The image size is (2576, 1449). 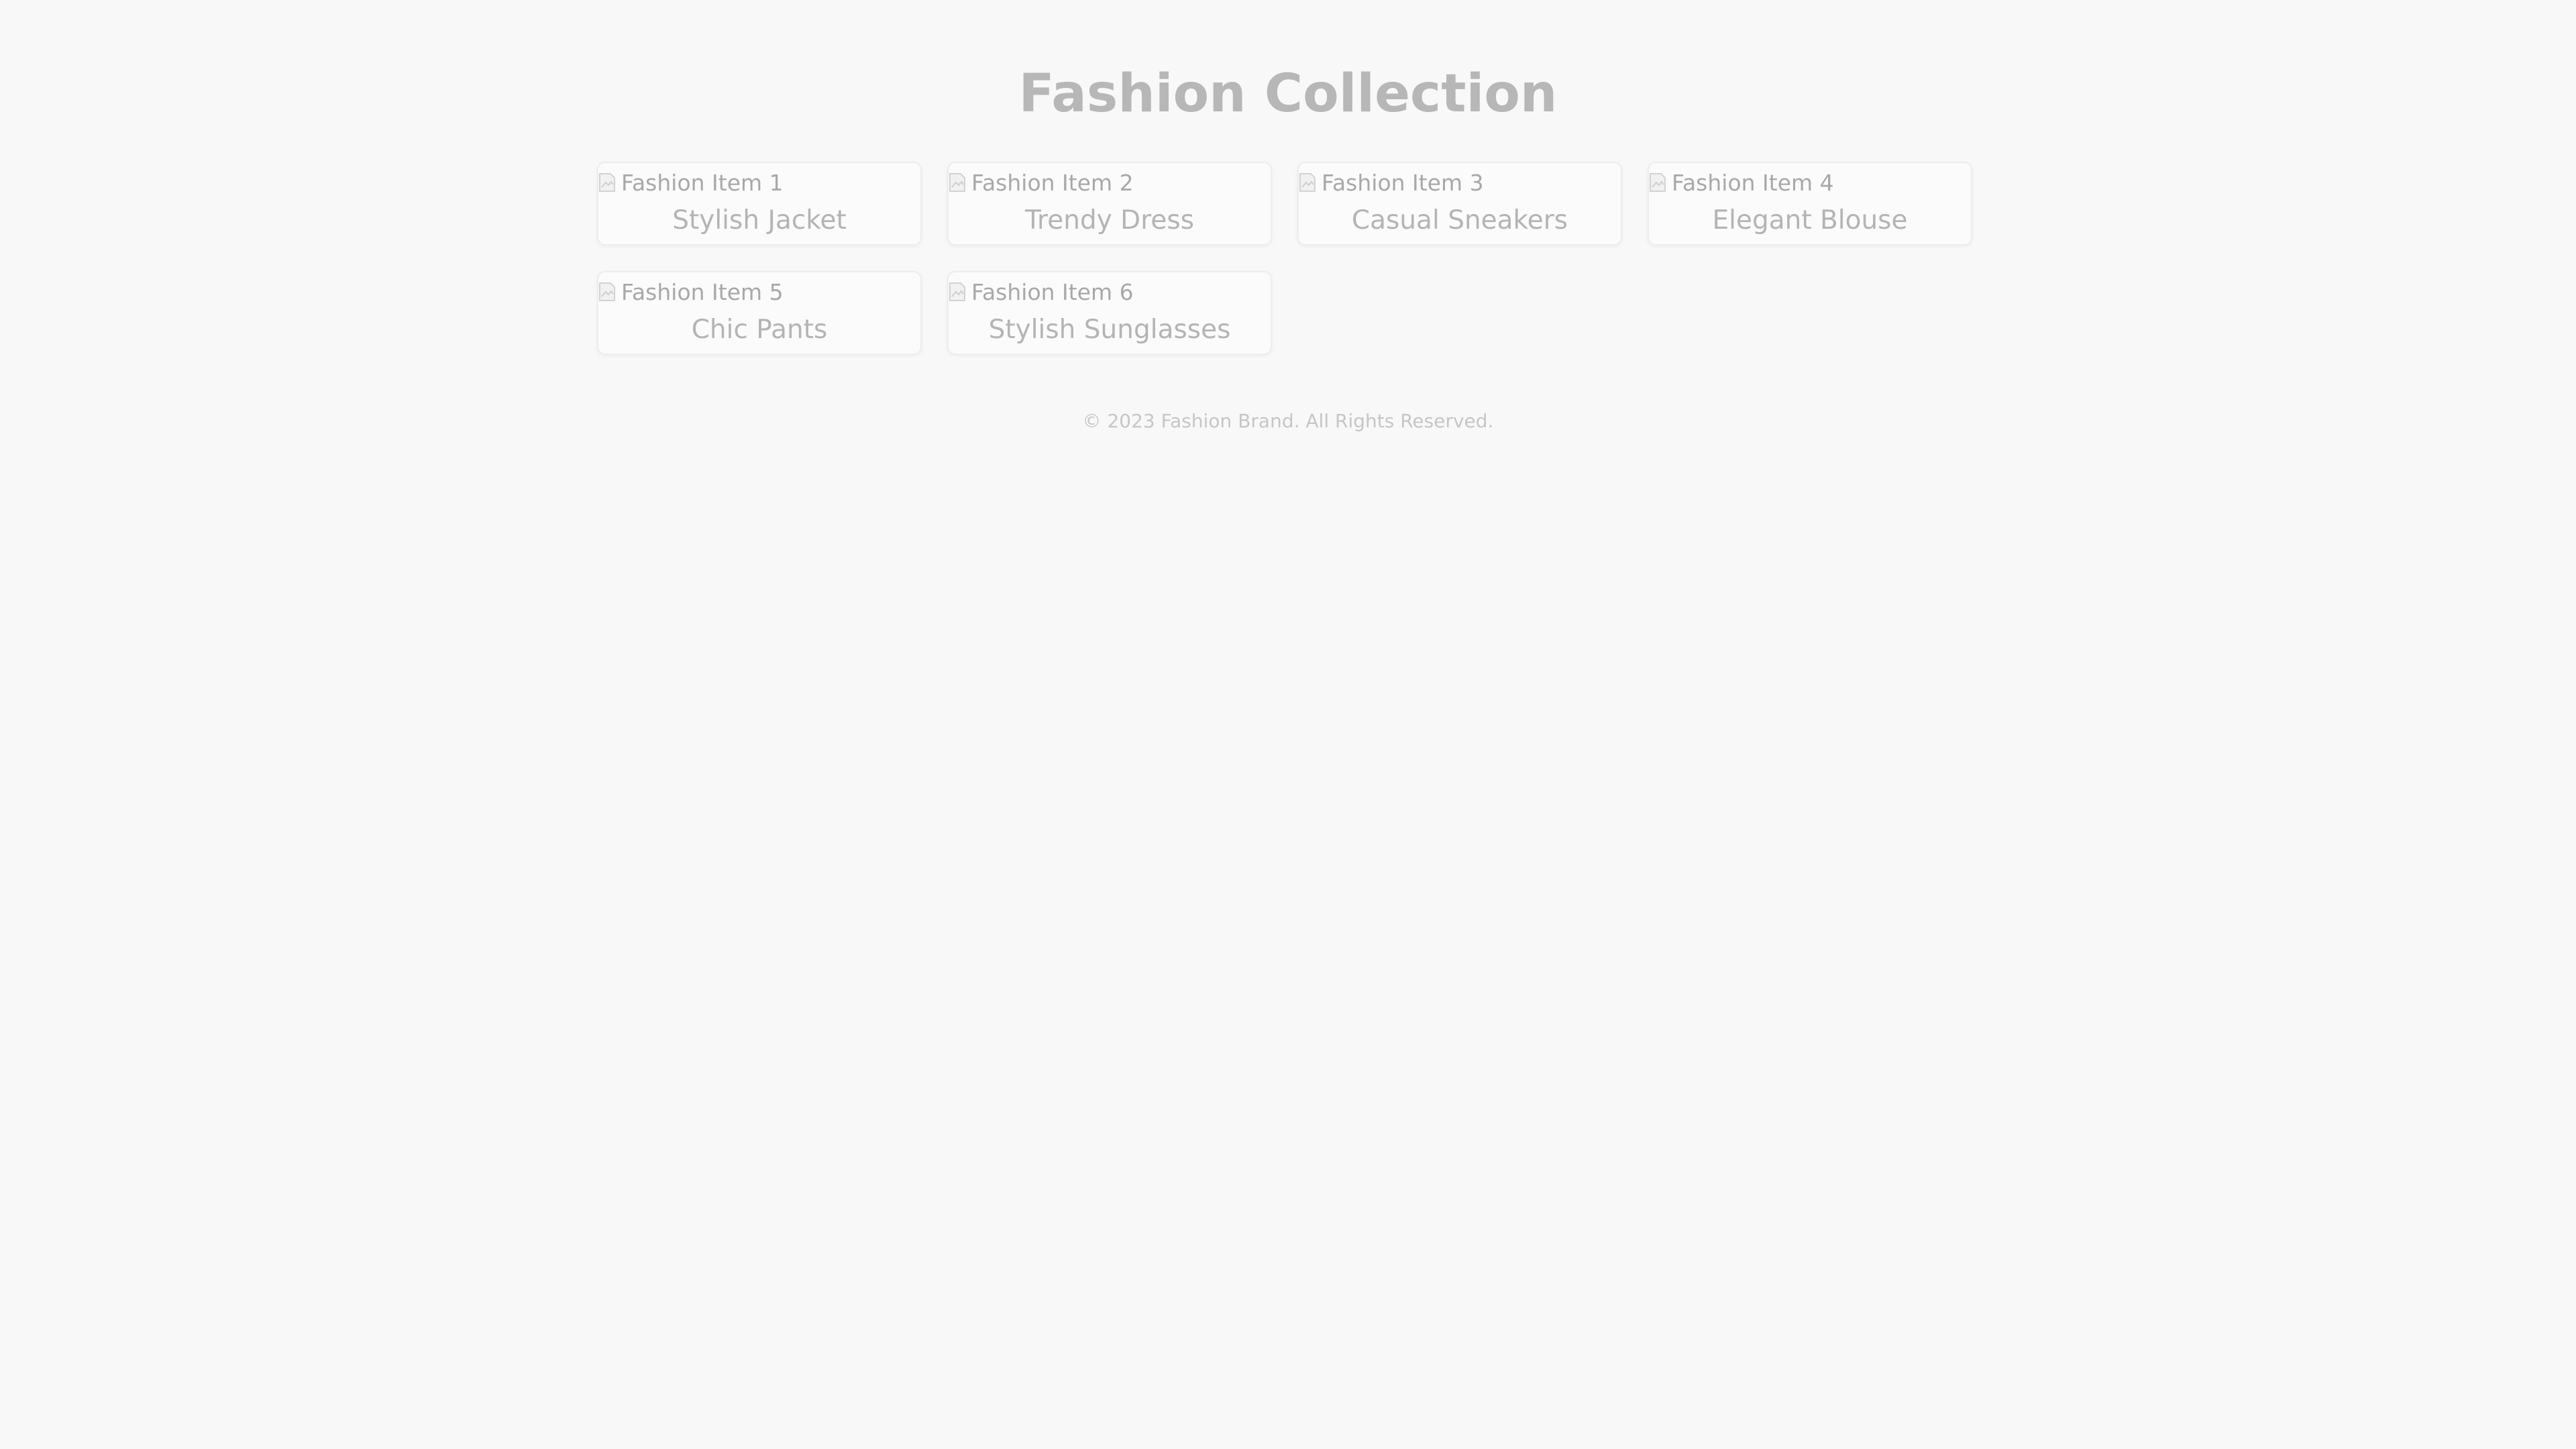 I want to click on product-card: Fashion Item 3 Casual Sneakers, so click(x=1459, y=204).